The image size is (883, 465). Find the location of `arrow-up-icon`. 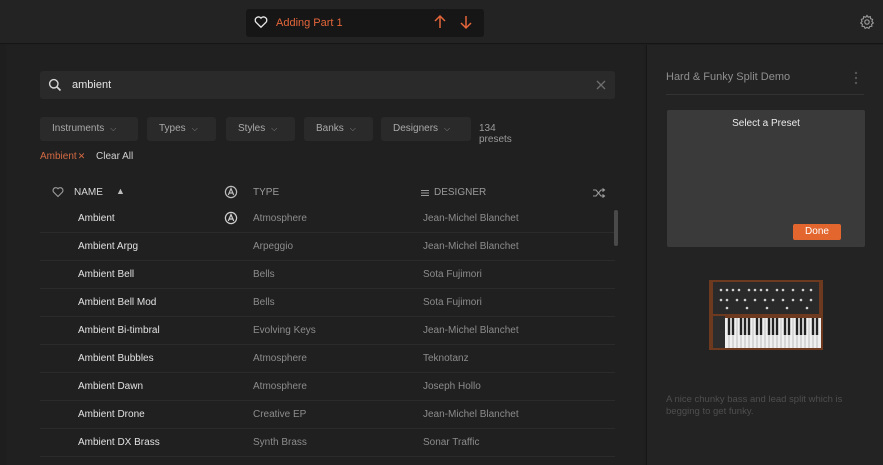

arrow-up-icon is located at coordinates (440, 22).